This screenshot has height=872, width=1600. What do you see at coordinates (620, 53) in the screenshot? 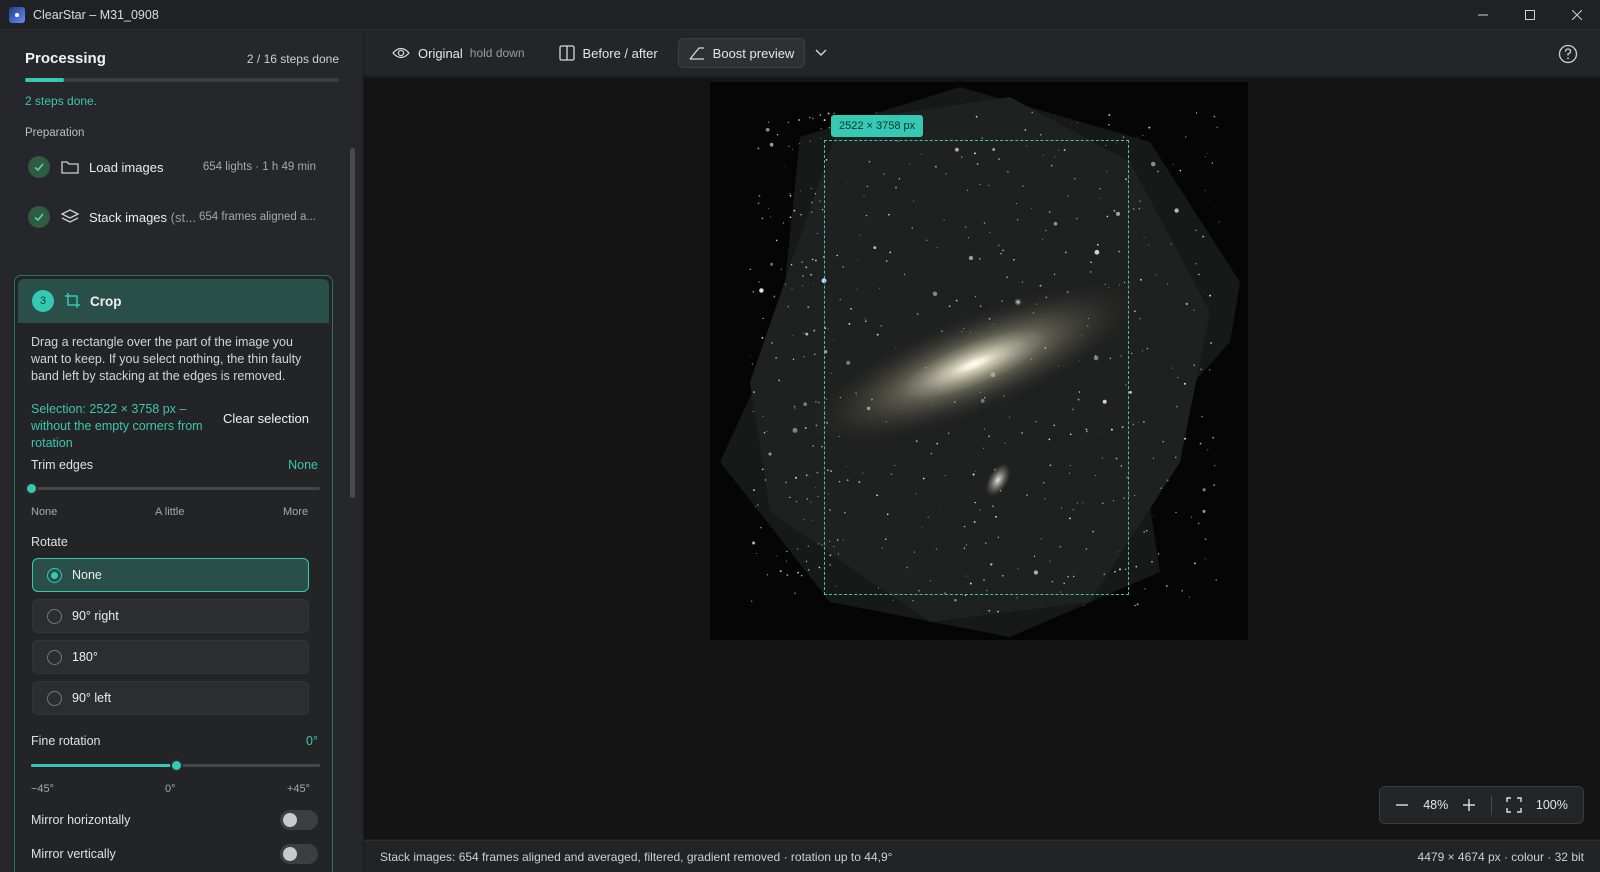
I see `before-after-label: Before / after` at bounding box center [620, 53].